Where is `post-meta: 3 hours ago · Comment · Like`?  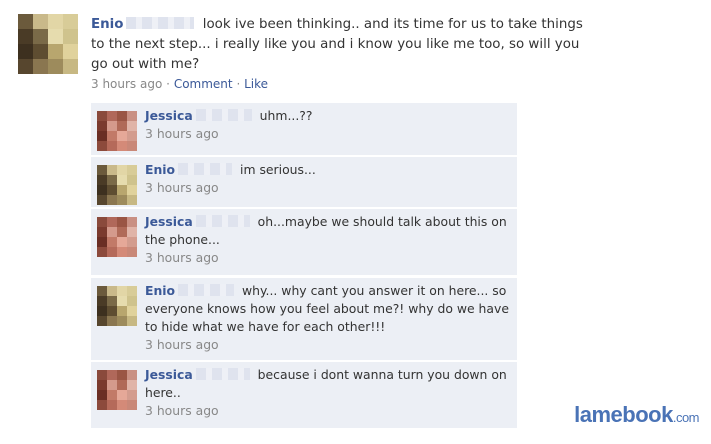 post-meta: 3 hours ago · Comment · Like is located at coordinates (179, 84).